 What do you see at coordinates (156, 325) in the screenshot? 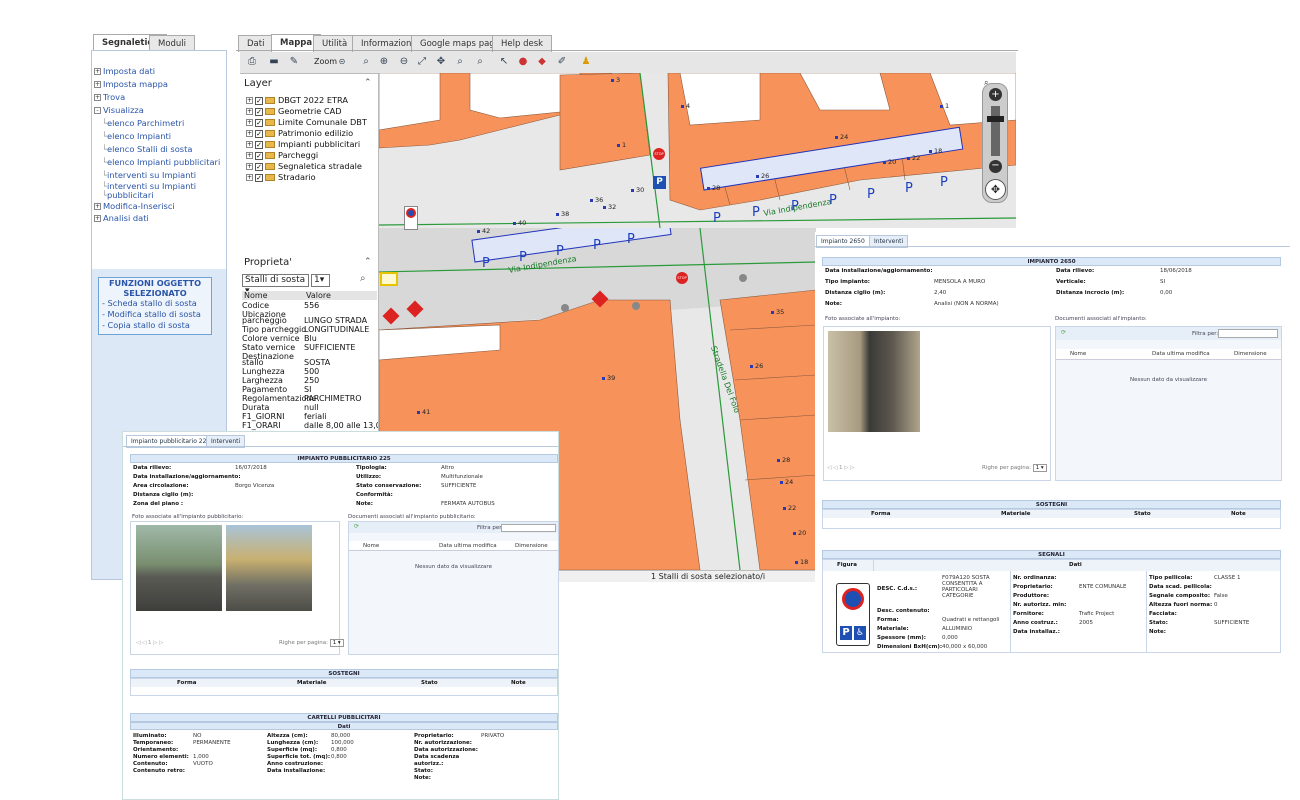
I see `function-link-copia: - Copia stallo di sosta` at bounding box center [156, 325].